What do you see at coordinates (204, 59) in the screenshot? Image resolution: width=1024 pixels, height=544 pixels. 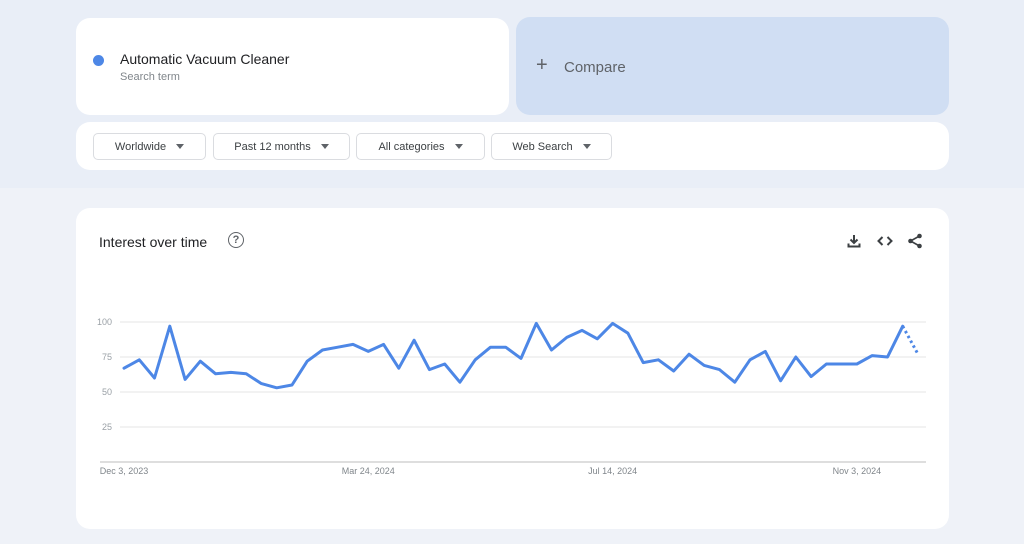 I see `search-term-name: Automatic Vacuum Cleaner` at bounding box center [204, 59].